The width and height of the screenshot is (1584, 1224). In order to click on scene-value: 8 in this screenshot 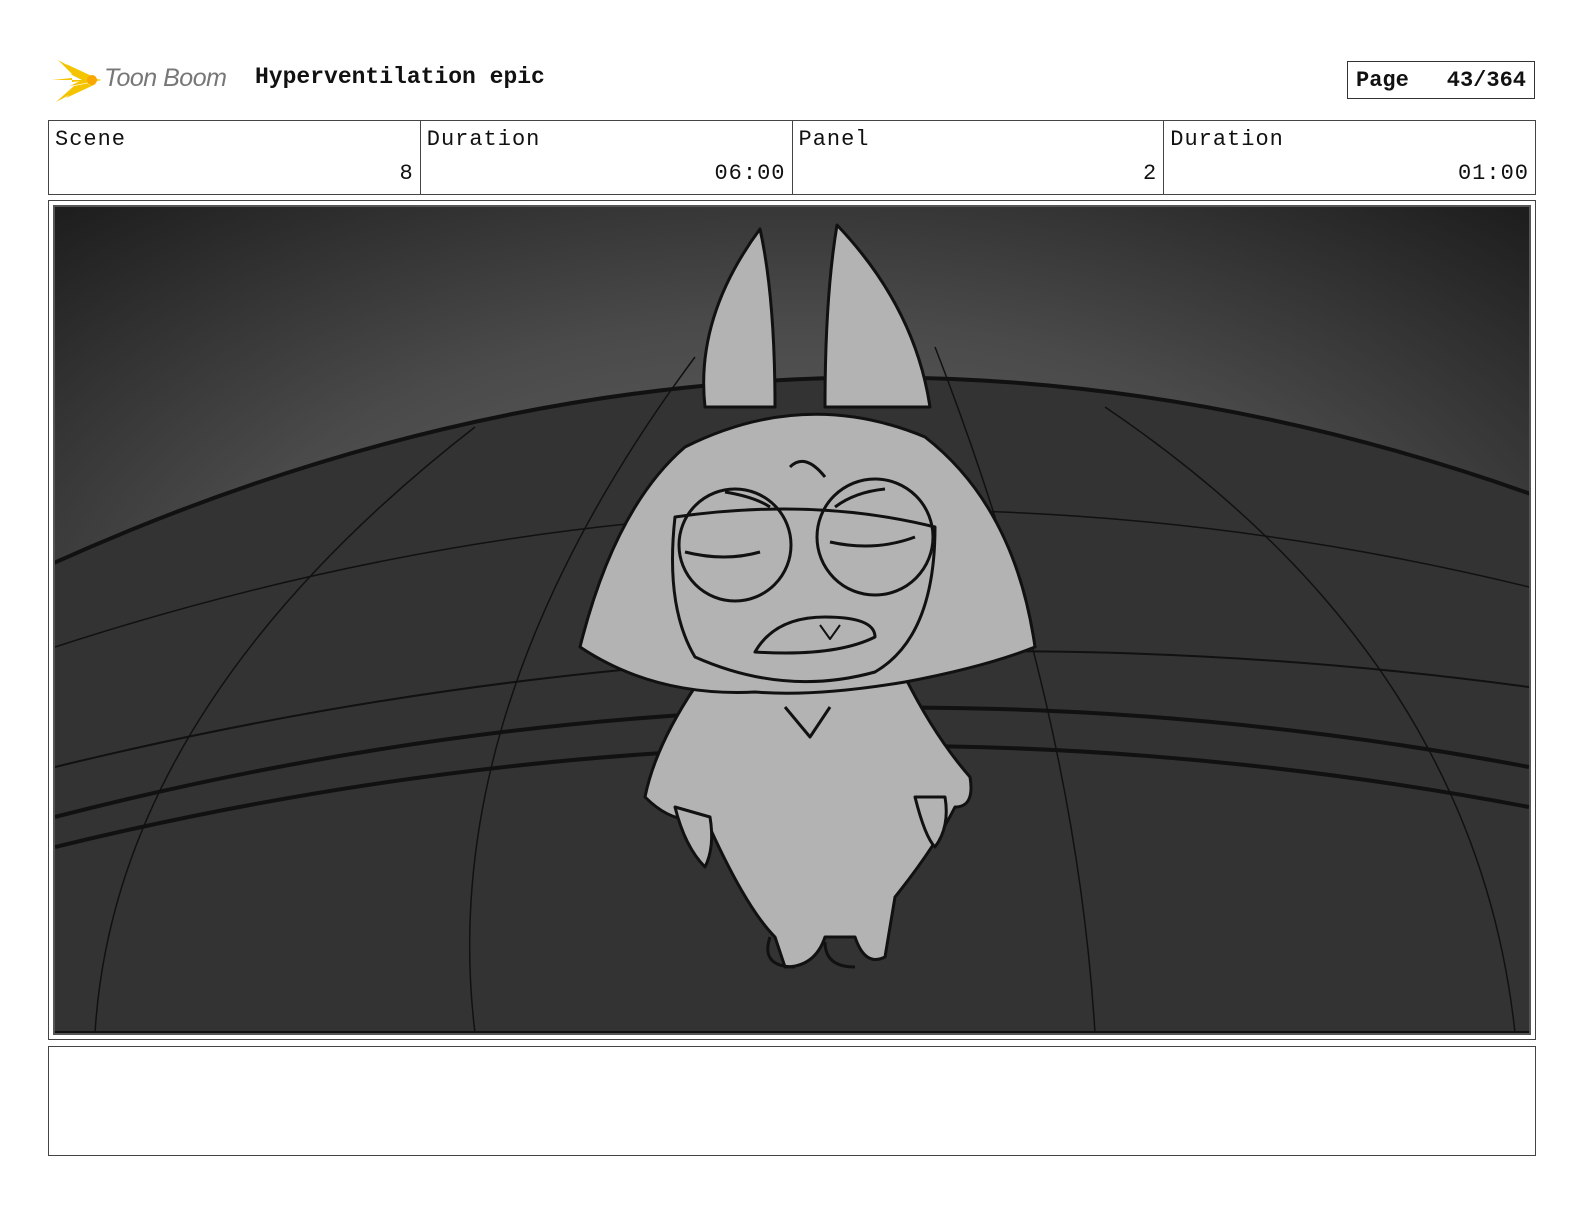, I will do `click(406, 173)`.